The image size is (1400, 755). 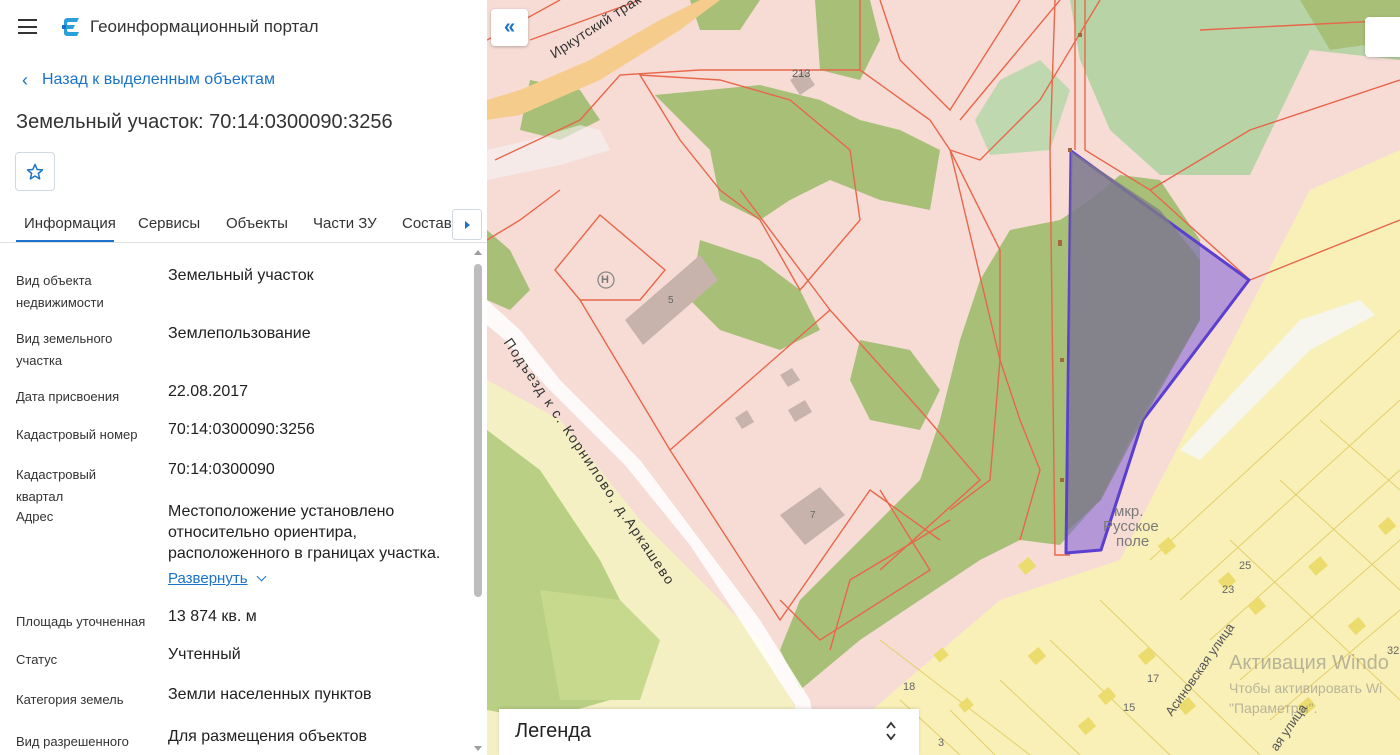 What do you see at coordinates (270, 694) in the screenshot?
I see `info-value: Земли населенных пунктов` at bounding box center [270, 694].